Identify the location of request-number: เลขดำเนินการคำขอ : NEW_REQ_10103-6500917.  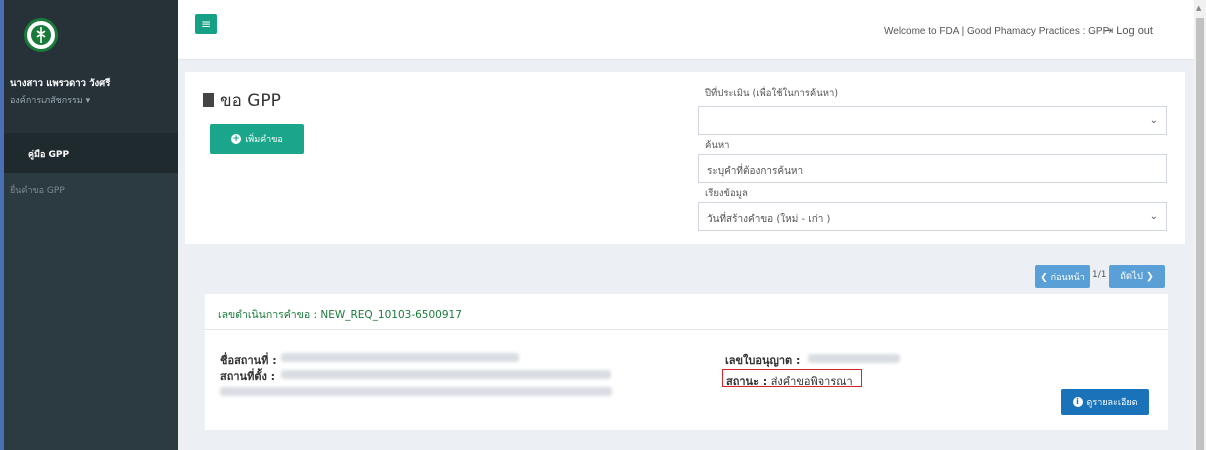
(340, 315).